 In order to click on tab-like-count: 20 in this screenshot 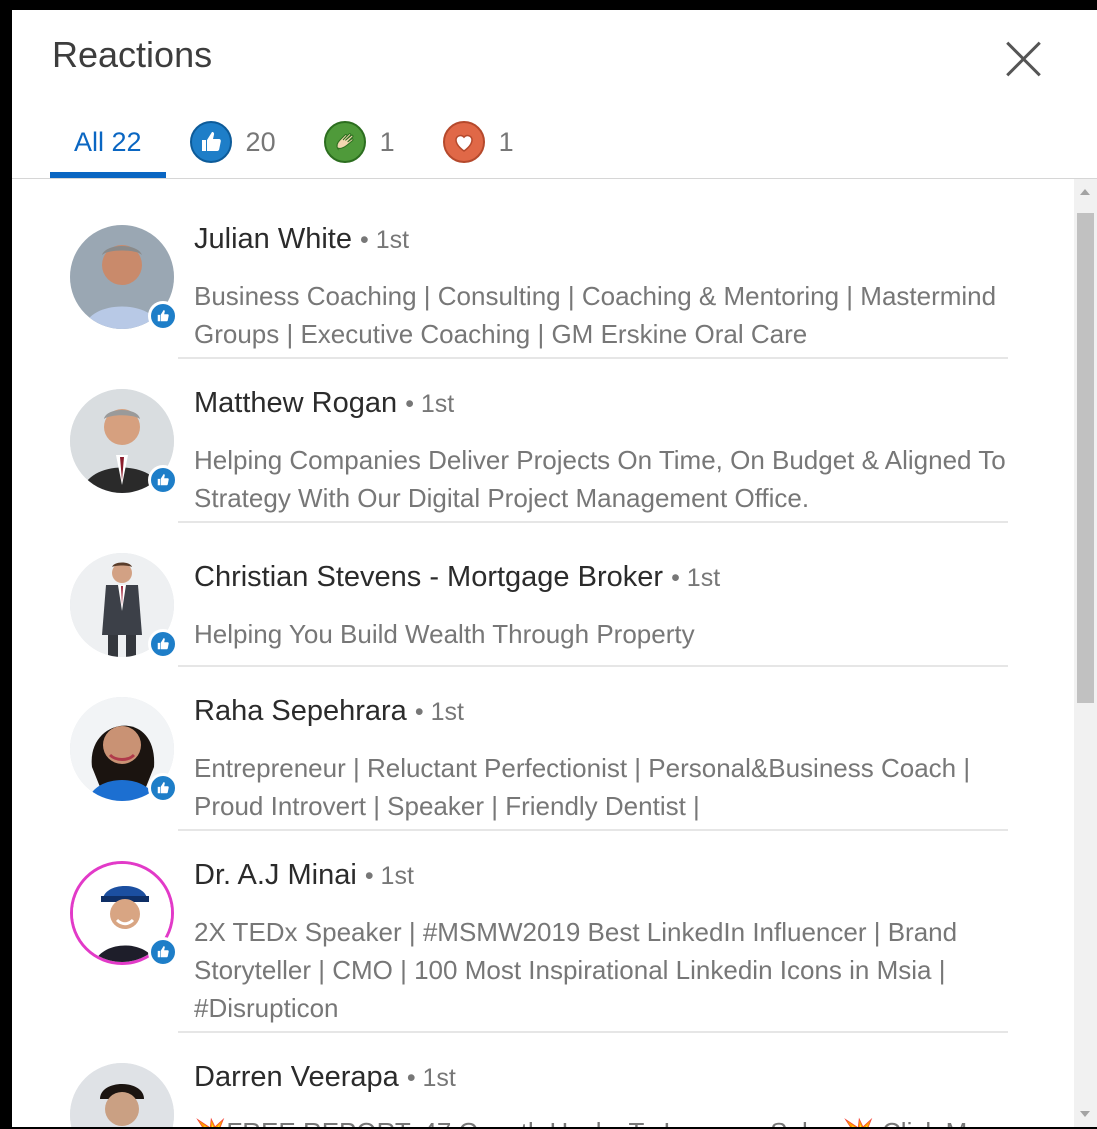, I will do `click(260, 141)`.